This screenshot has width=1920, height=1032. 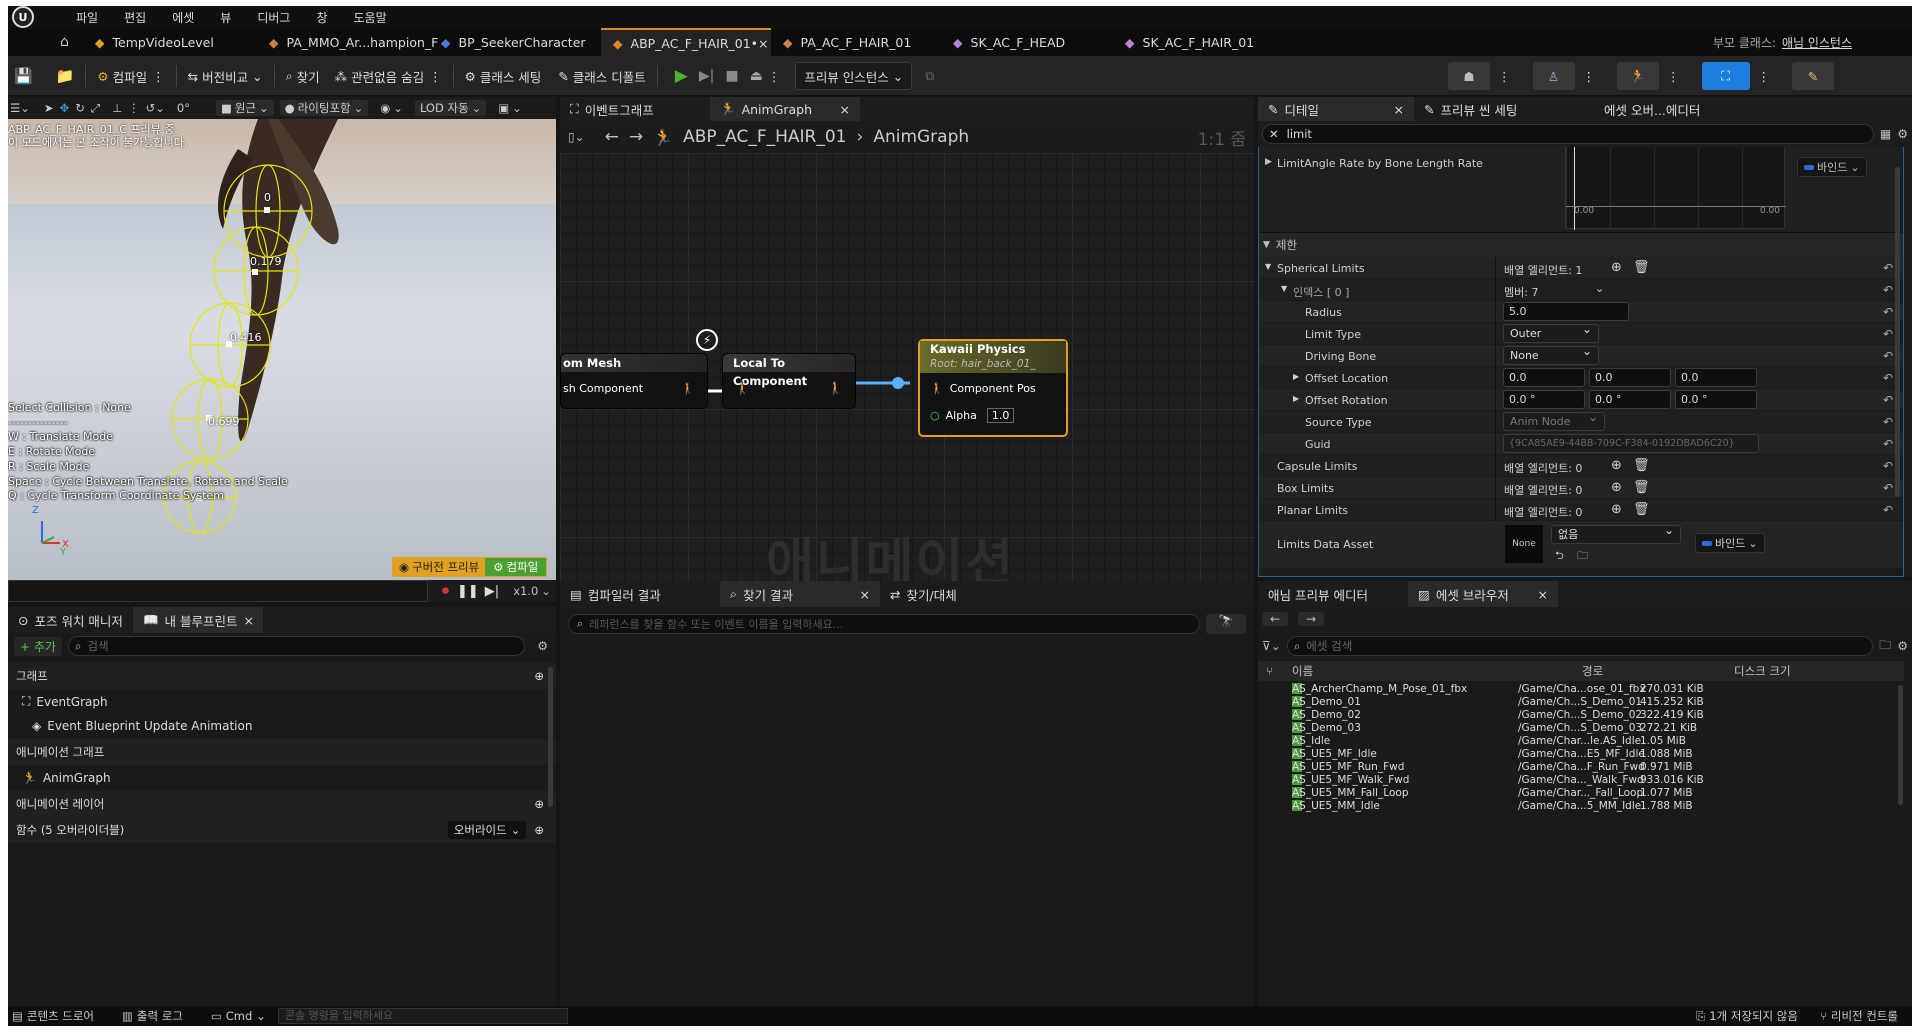 I want to click on curve-editor: 0.00 0.00, so click(x=1675, y=188).